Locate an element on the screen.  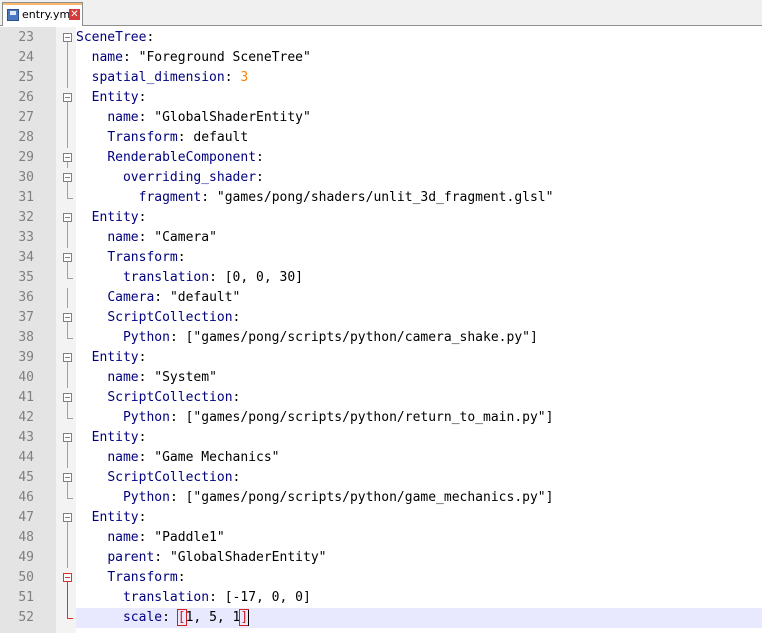
line-number: 36 is located at coordinates (26, 297).